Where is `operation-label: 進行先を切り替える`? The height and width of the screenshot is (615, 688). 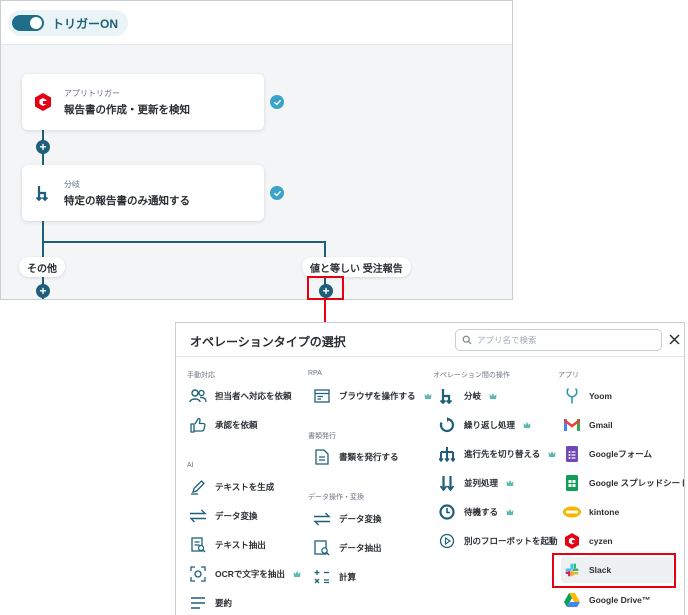 operation-label: 進行先を切り替える is located at coordinates (502, 454).